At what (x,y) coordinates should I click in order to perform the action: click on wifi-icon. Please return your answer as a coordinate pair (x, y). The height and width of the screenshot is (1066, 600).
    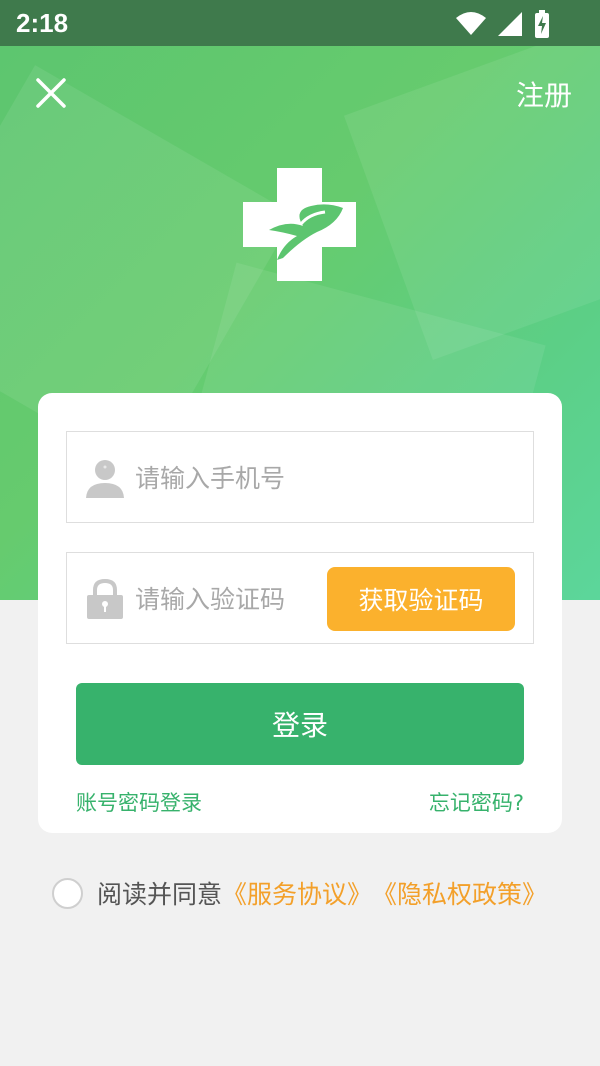
    Looking at the image, I should click on (471, 23).